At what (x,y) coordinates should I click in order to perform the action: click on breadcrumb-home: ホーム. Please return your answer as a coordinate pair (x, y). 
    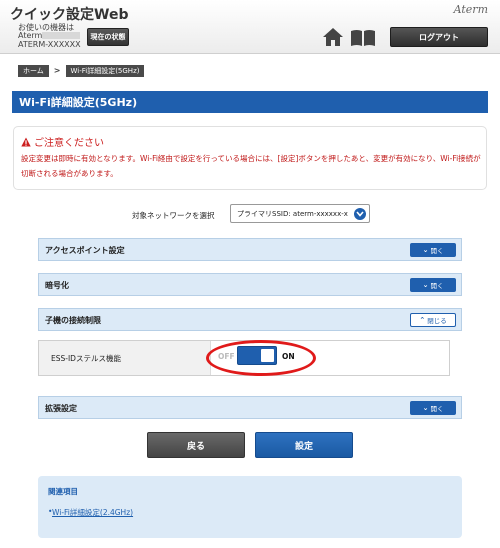
    Looking at the image, I should click on (33, 70).